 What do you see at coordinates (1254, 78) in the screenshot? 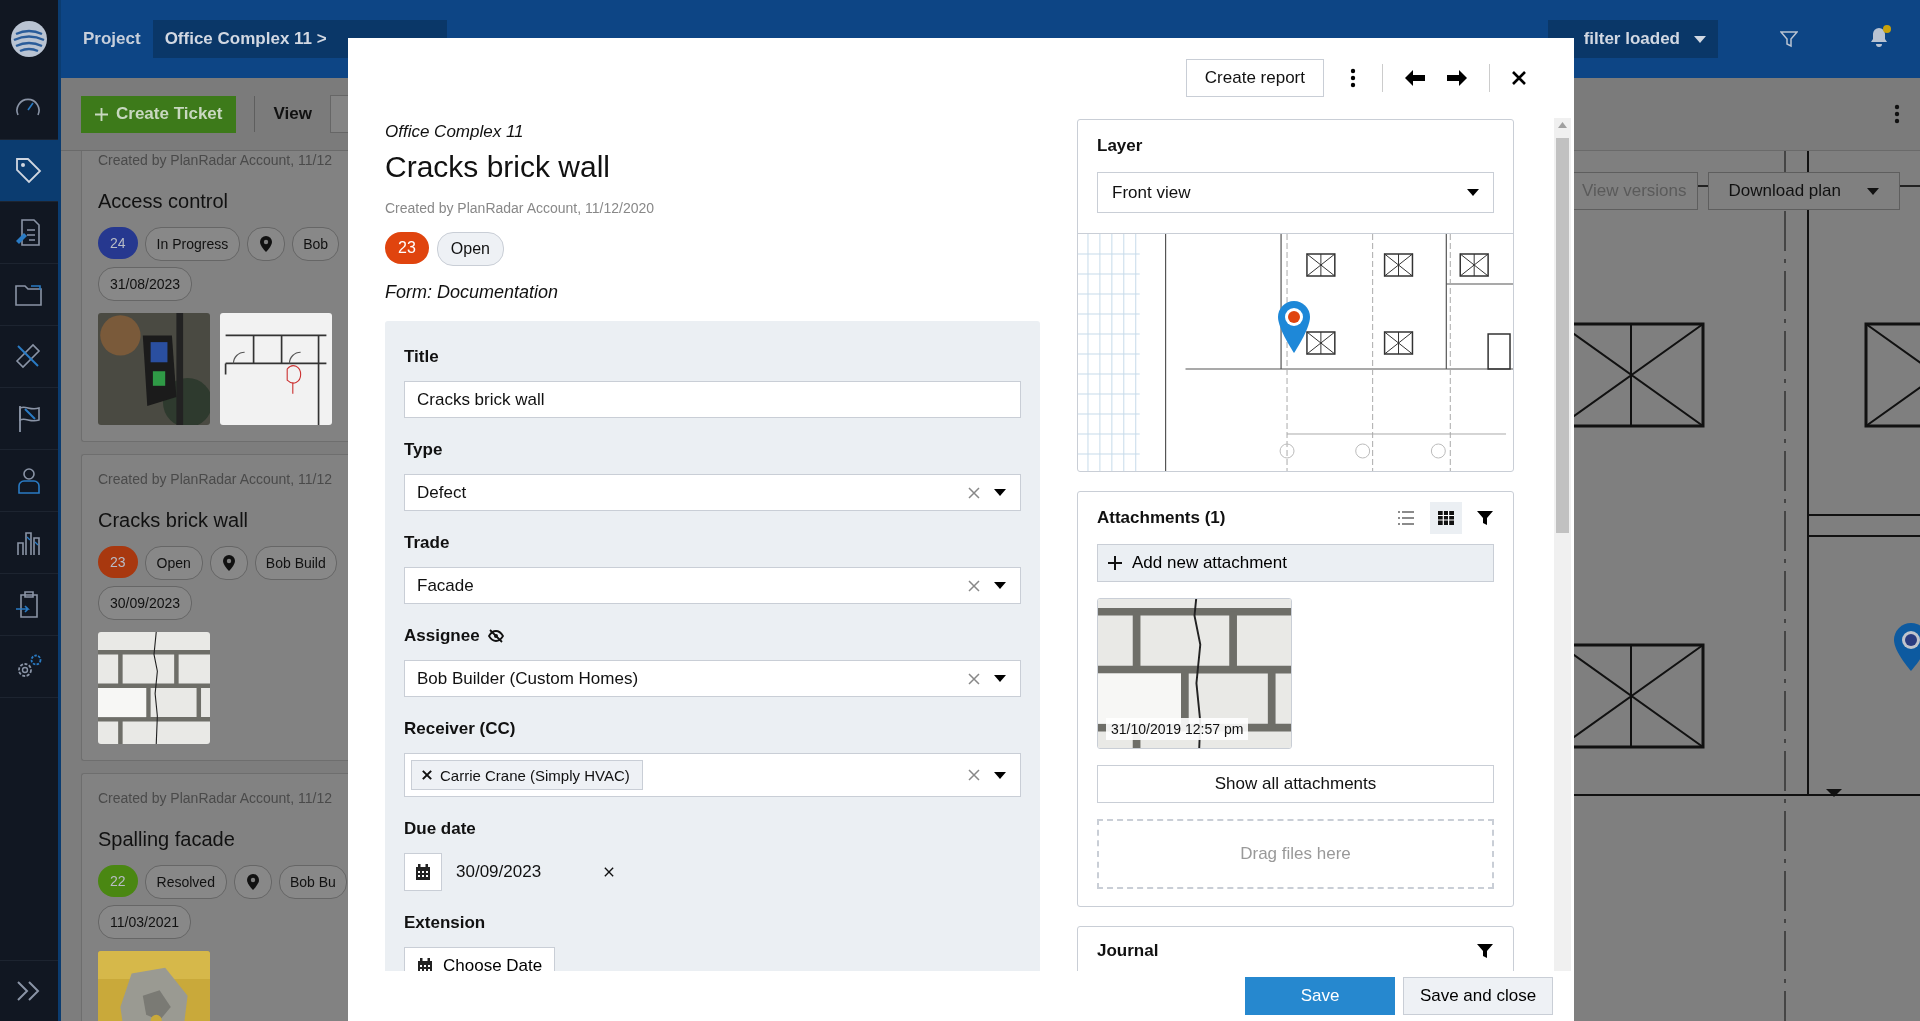
I see `create-report-button: Create report` at bounding box center [1254, 78].